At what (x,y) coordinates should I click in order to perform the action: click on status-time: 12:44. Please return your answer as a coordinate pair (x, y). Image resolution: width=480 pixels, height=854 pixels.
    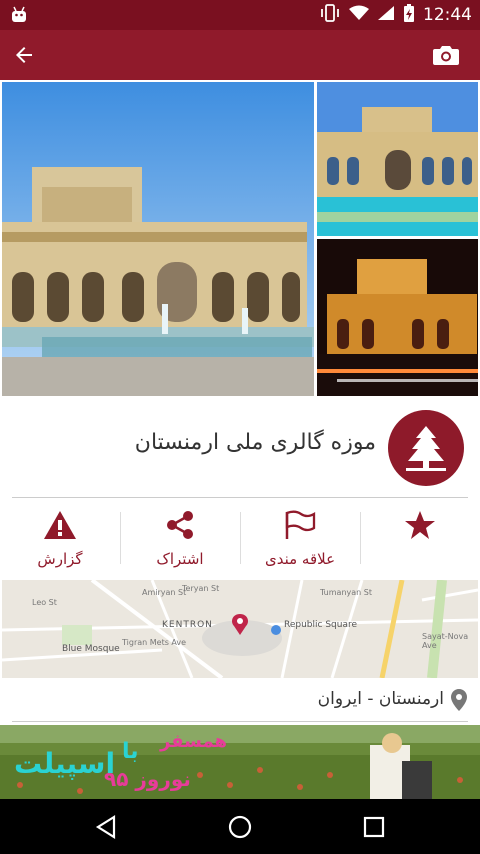
    Looking at the image, I should click on (447, 15).